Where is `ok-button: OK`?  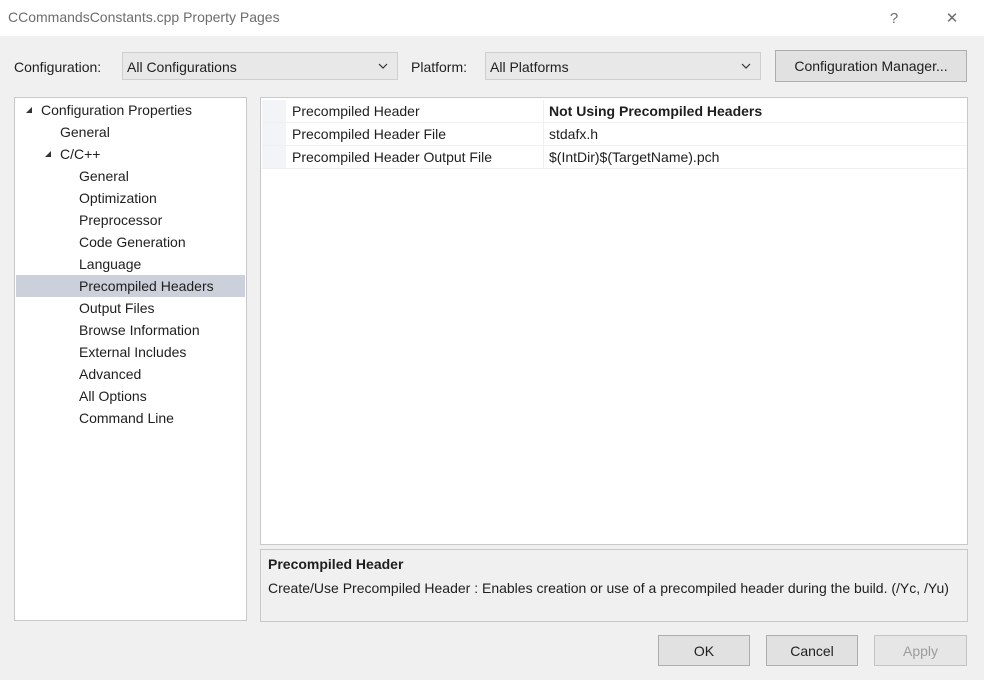 ok-button: OK is located at coordinates (704, 650).